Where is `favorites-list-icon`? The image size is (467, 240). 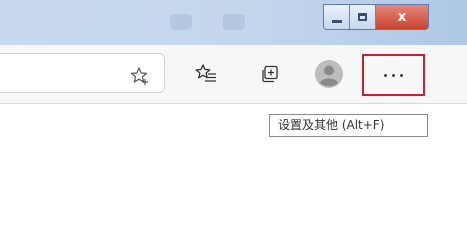 favorites-list-icon is located at coordinates (205, 73).